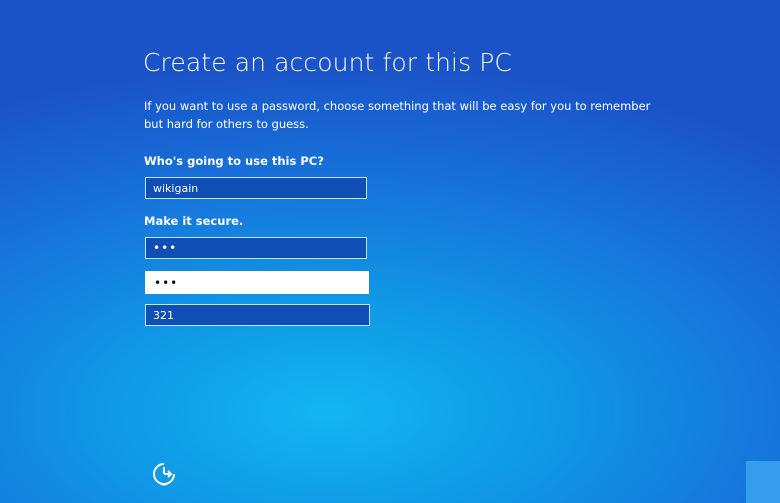  I want to click on secure-label: Make it secure., so click(194, 221).